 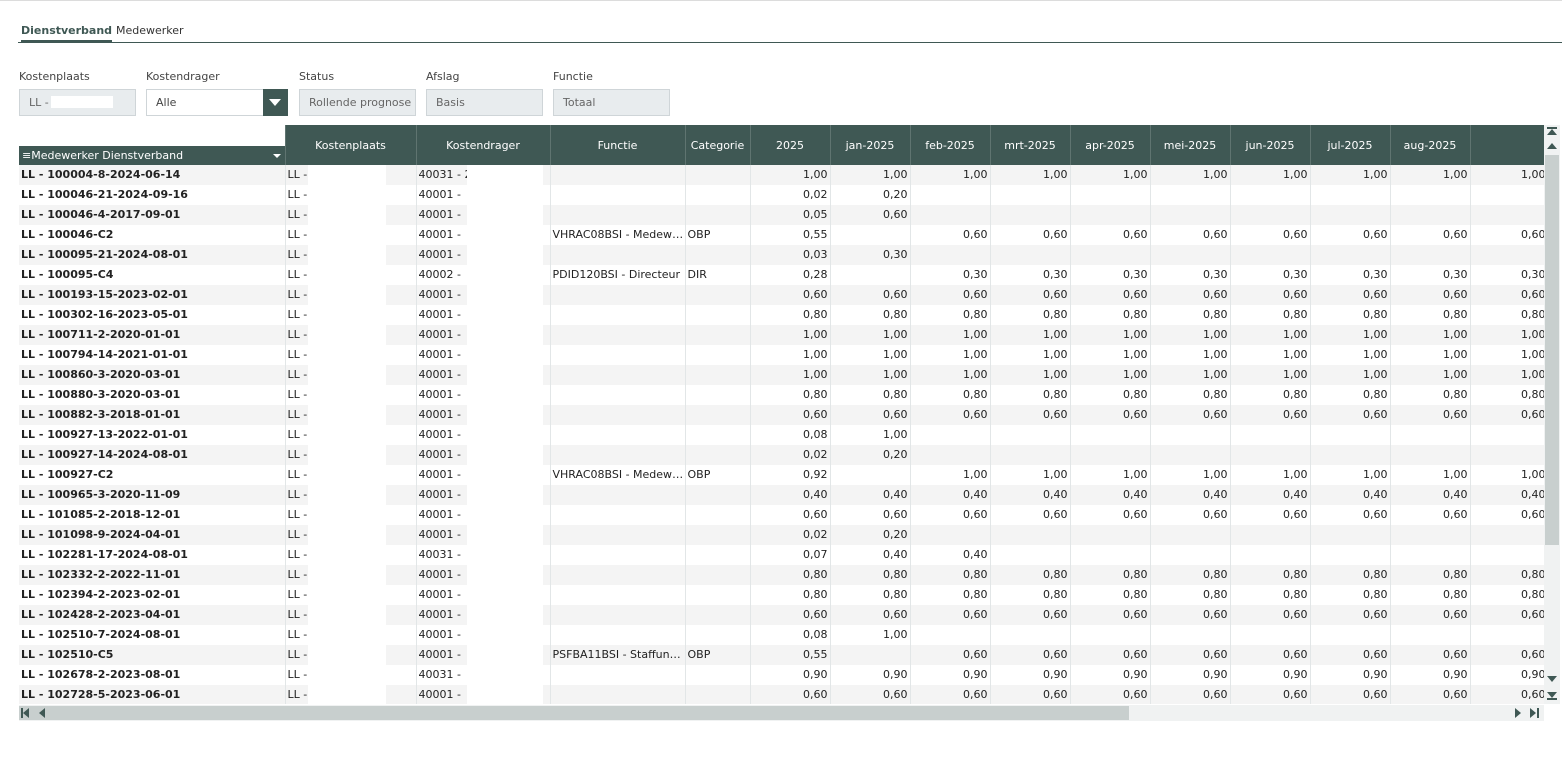 What do you see at coordinates (870, 145) in the screenshot?
I see `column-header: jan-2025` at bounding box center [870, 145].